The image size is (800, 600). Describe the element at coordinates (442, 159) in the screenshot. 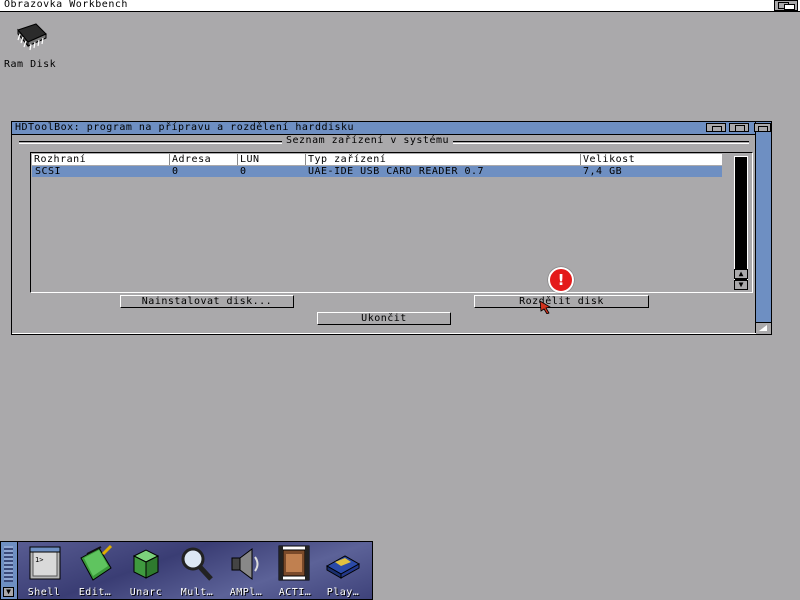

I see `column-header-type: Typ zařízení` at that location.